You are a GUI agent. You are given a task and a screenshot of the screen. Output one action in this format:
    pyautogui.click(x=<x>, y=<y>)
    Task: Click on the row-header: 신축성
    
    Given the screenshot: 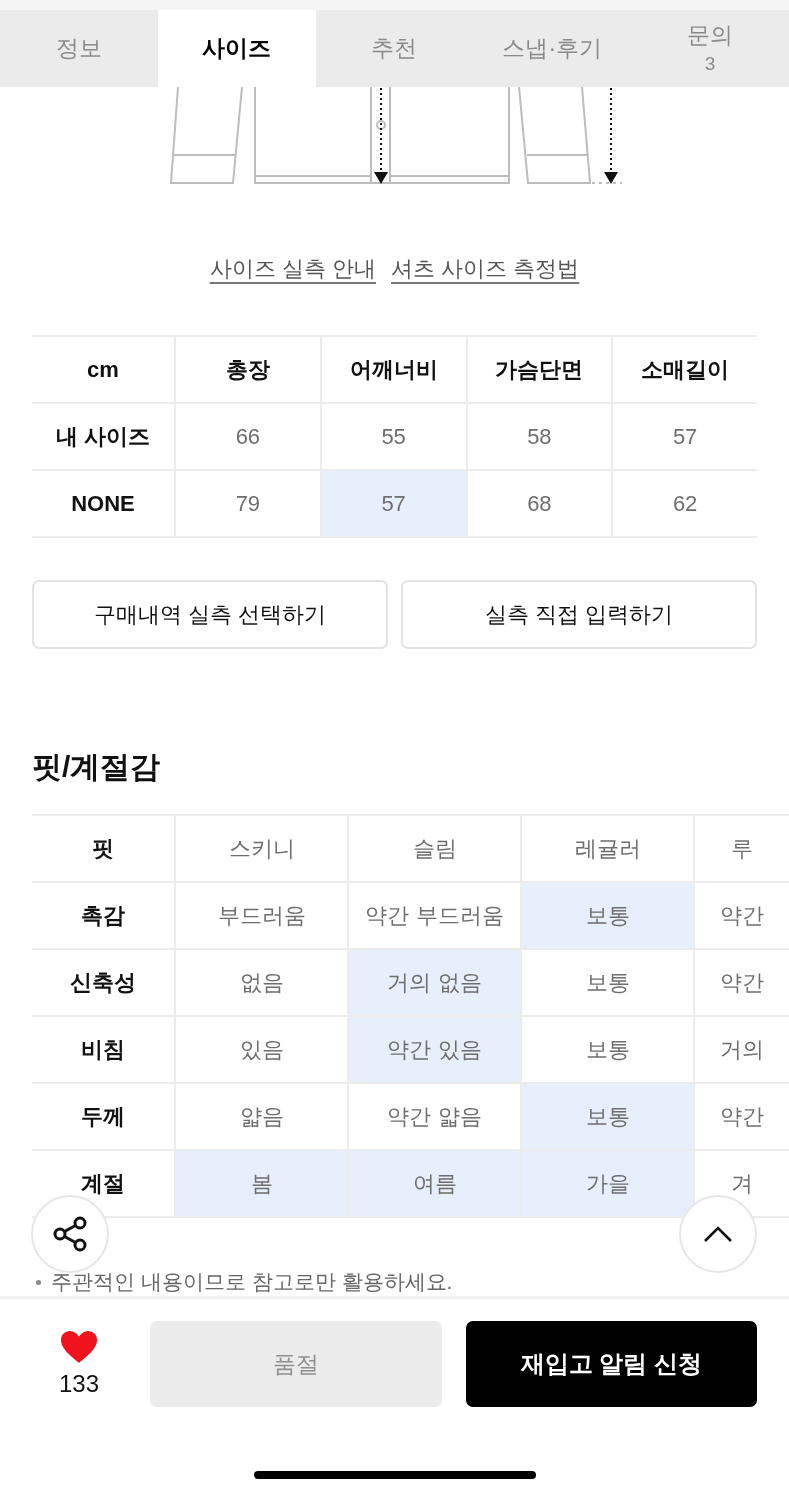 What is the action you would take?
    pyautogui.click(x=103, y=983)
    